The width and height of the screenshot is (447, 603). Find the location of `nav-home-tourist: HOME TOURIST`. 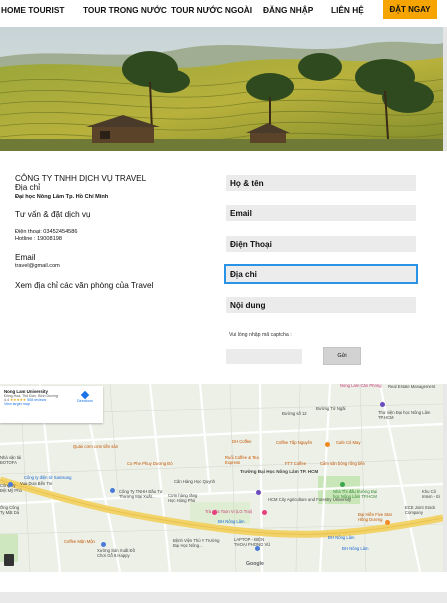

nav-home-tourist: HOME TOURIST is located at coordinates (32, 10).